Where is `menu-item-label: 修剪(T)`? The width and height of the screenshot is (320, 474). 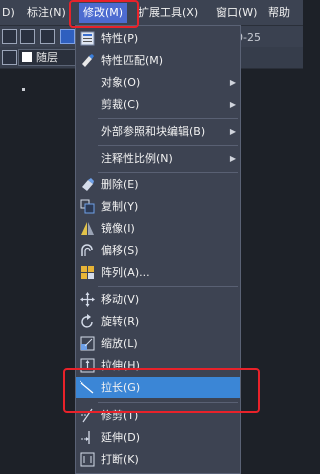 menu-item-label: 修剪(T) is located at coordinates (120, 415).